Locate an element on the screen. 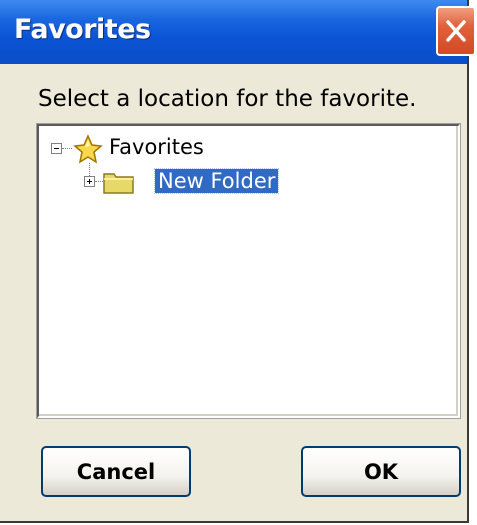 The width and height of the screenshot is (477, 525). close-x-icon is located at coordinates (456, 31).